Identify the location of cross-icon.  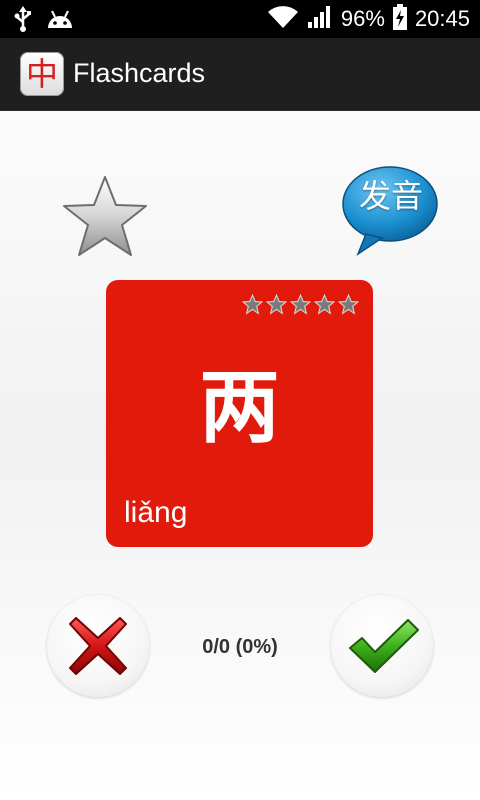
(98, 646).